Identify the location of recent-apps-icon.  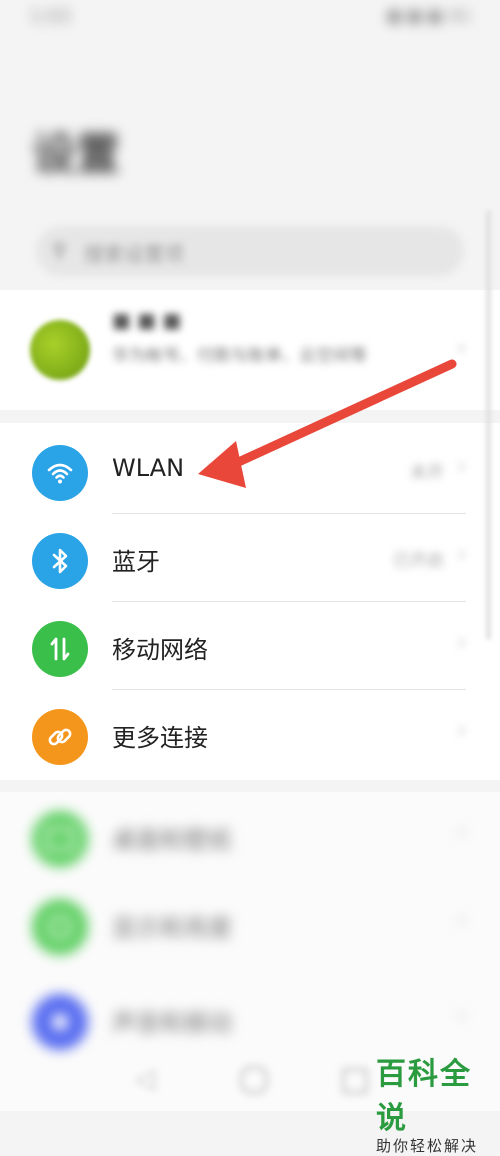
(355, 1081).